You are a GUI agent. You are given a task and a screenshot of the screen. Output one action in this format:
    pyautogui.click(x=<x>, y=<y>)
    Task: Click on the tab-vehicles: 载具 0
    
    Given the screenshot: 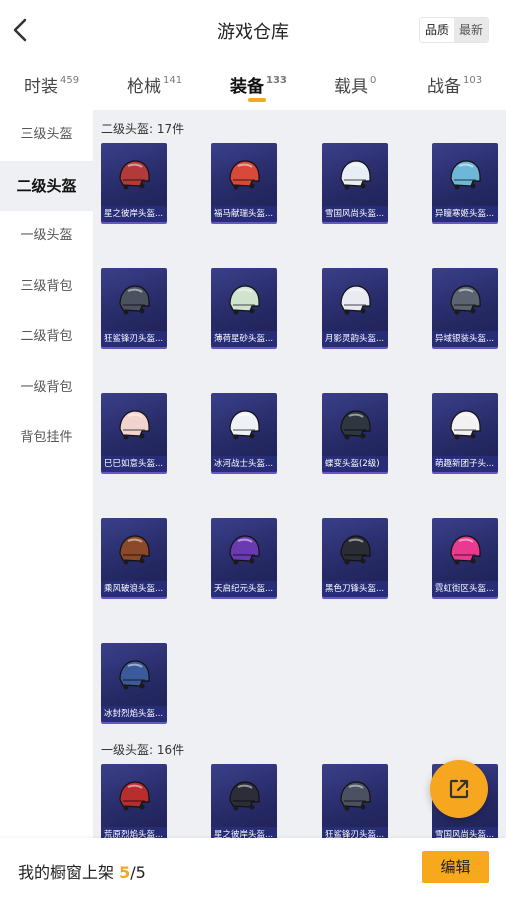 What is the action you would take?
    pyautogui.click(x=355, y=84)
    